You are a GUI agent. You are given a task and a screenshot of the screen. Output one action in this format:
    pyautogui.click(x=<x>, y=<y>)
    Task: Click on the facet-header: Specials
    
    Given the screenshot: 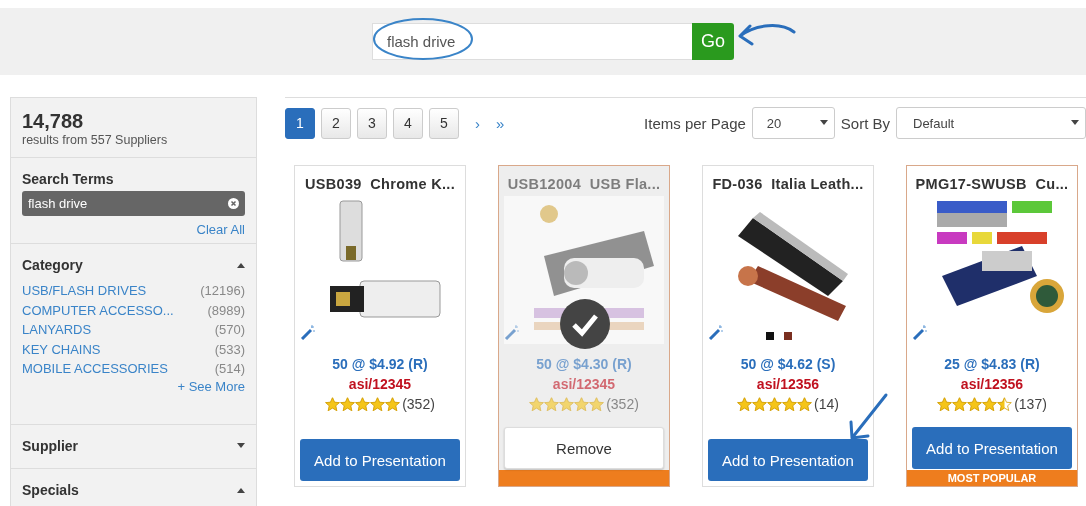 What is the action you would take?
    pyautogui.click(x=50, y=489)
    